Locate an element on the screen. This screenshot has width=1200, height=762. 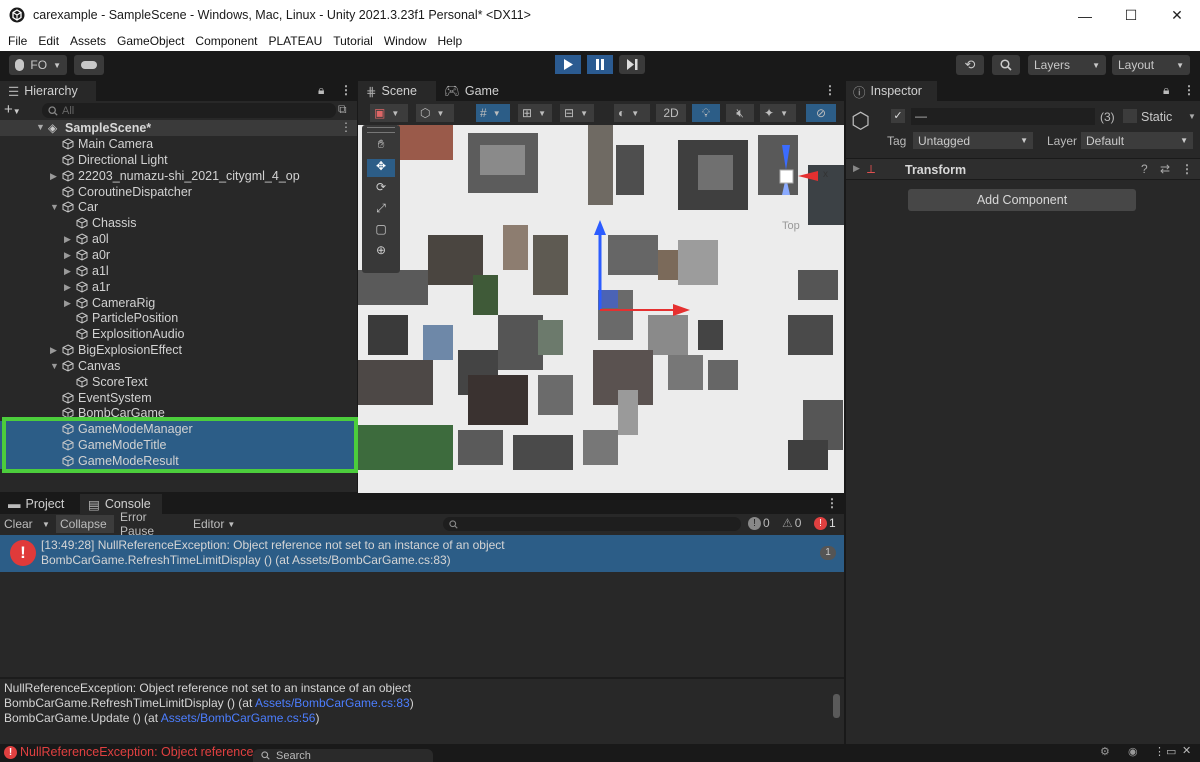
tab-game: 🎮︎ Game is located at coordinates (471, 91).